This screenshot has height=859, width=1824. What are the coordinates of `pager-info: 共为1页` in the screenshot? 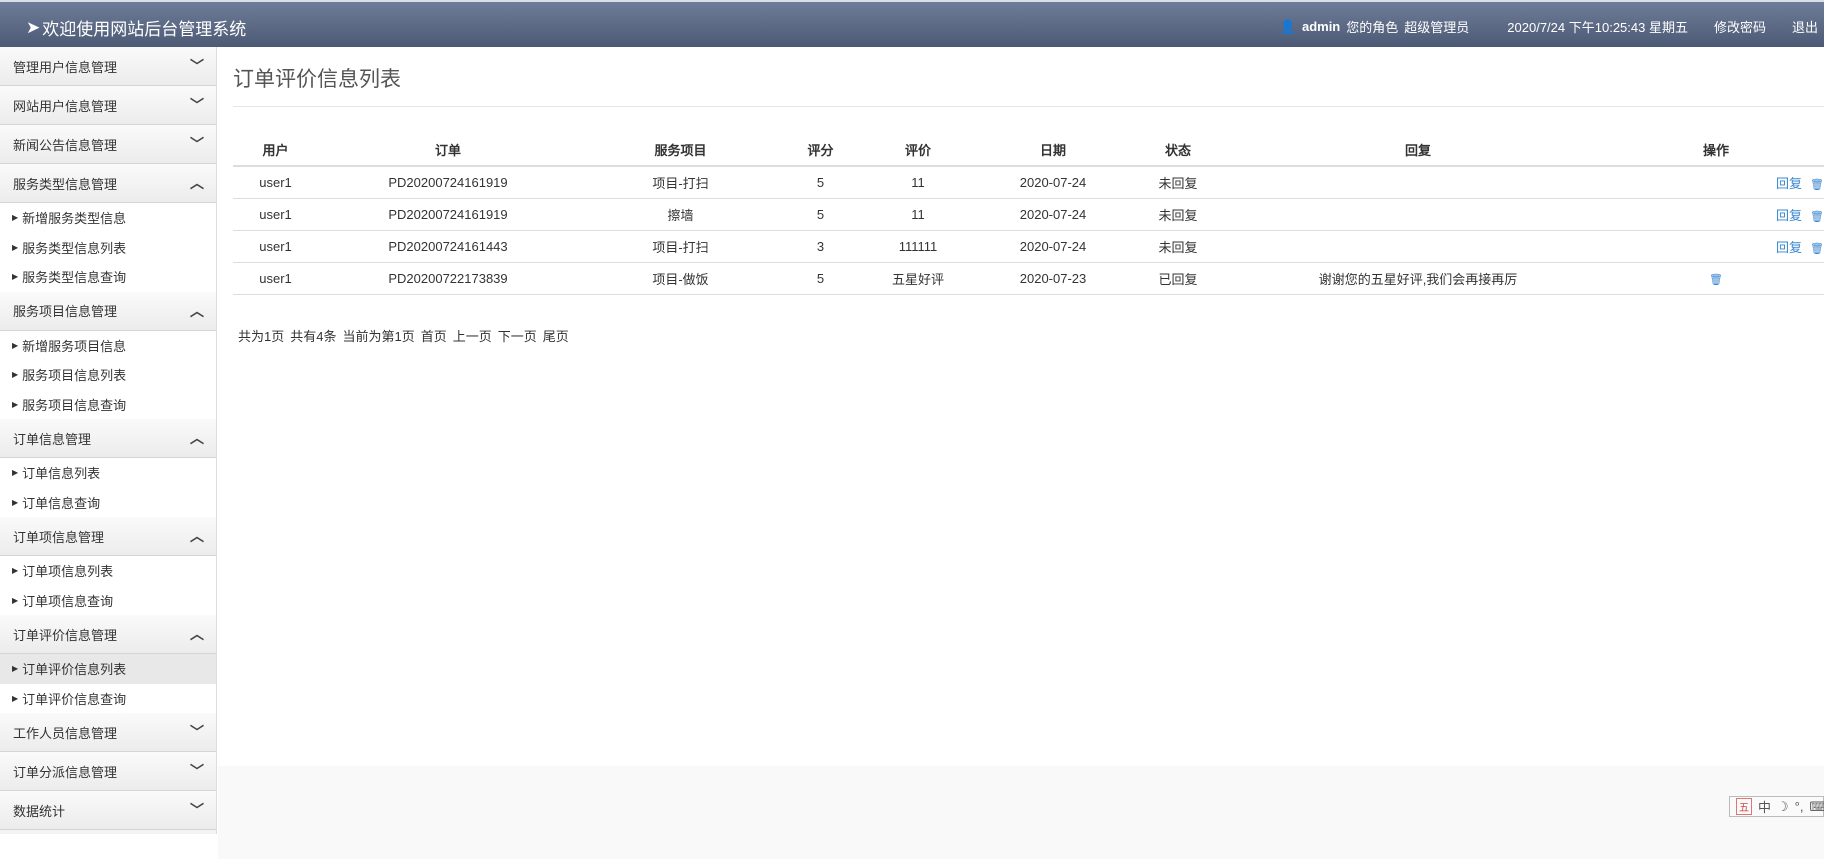 It's located at (261, 336).